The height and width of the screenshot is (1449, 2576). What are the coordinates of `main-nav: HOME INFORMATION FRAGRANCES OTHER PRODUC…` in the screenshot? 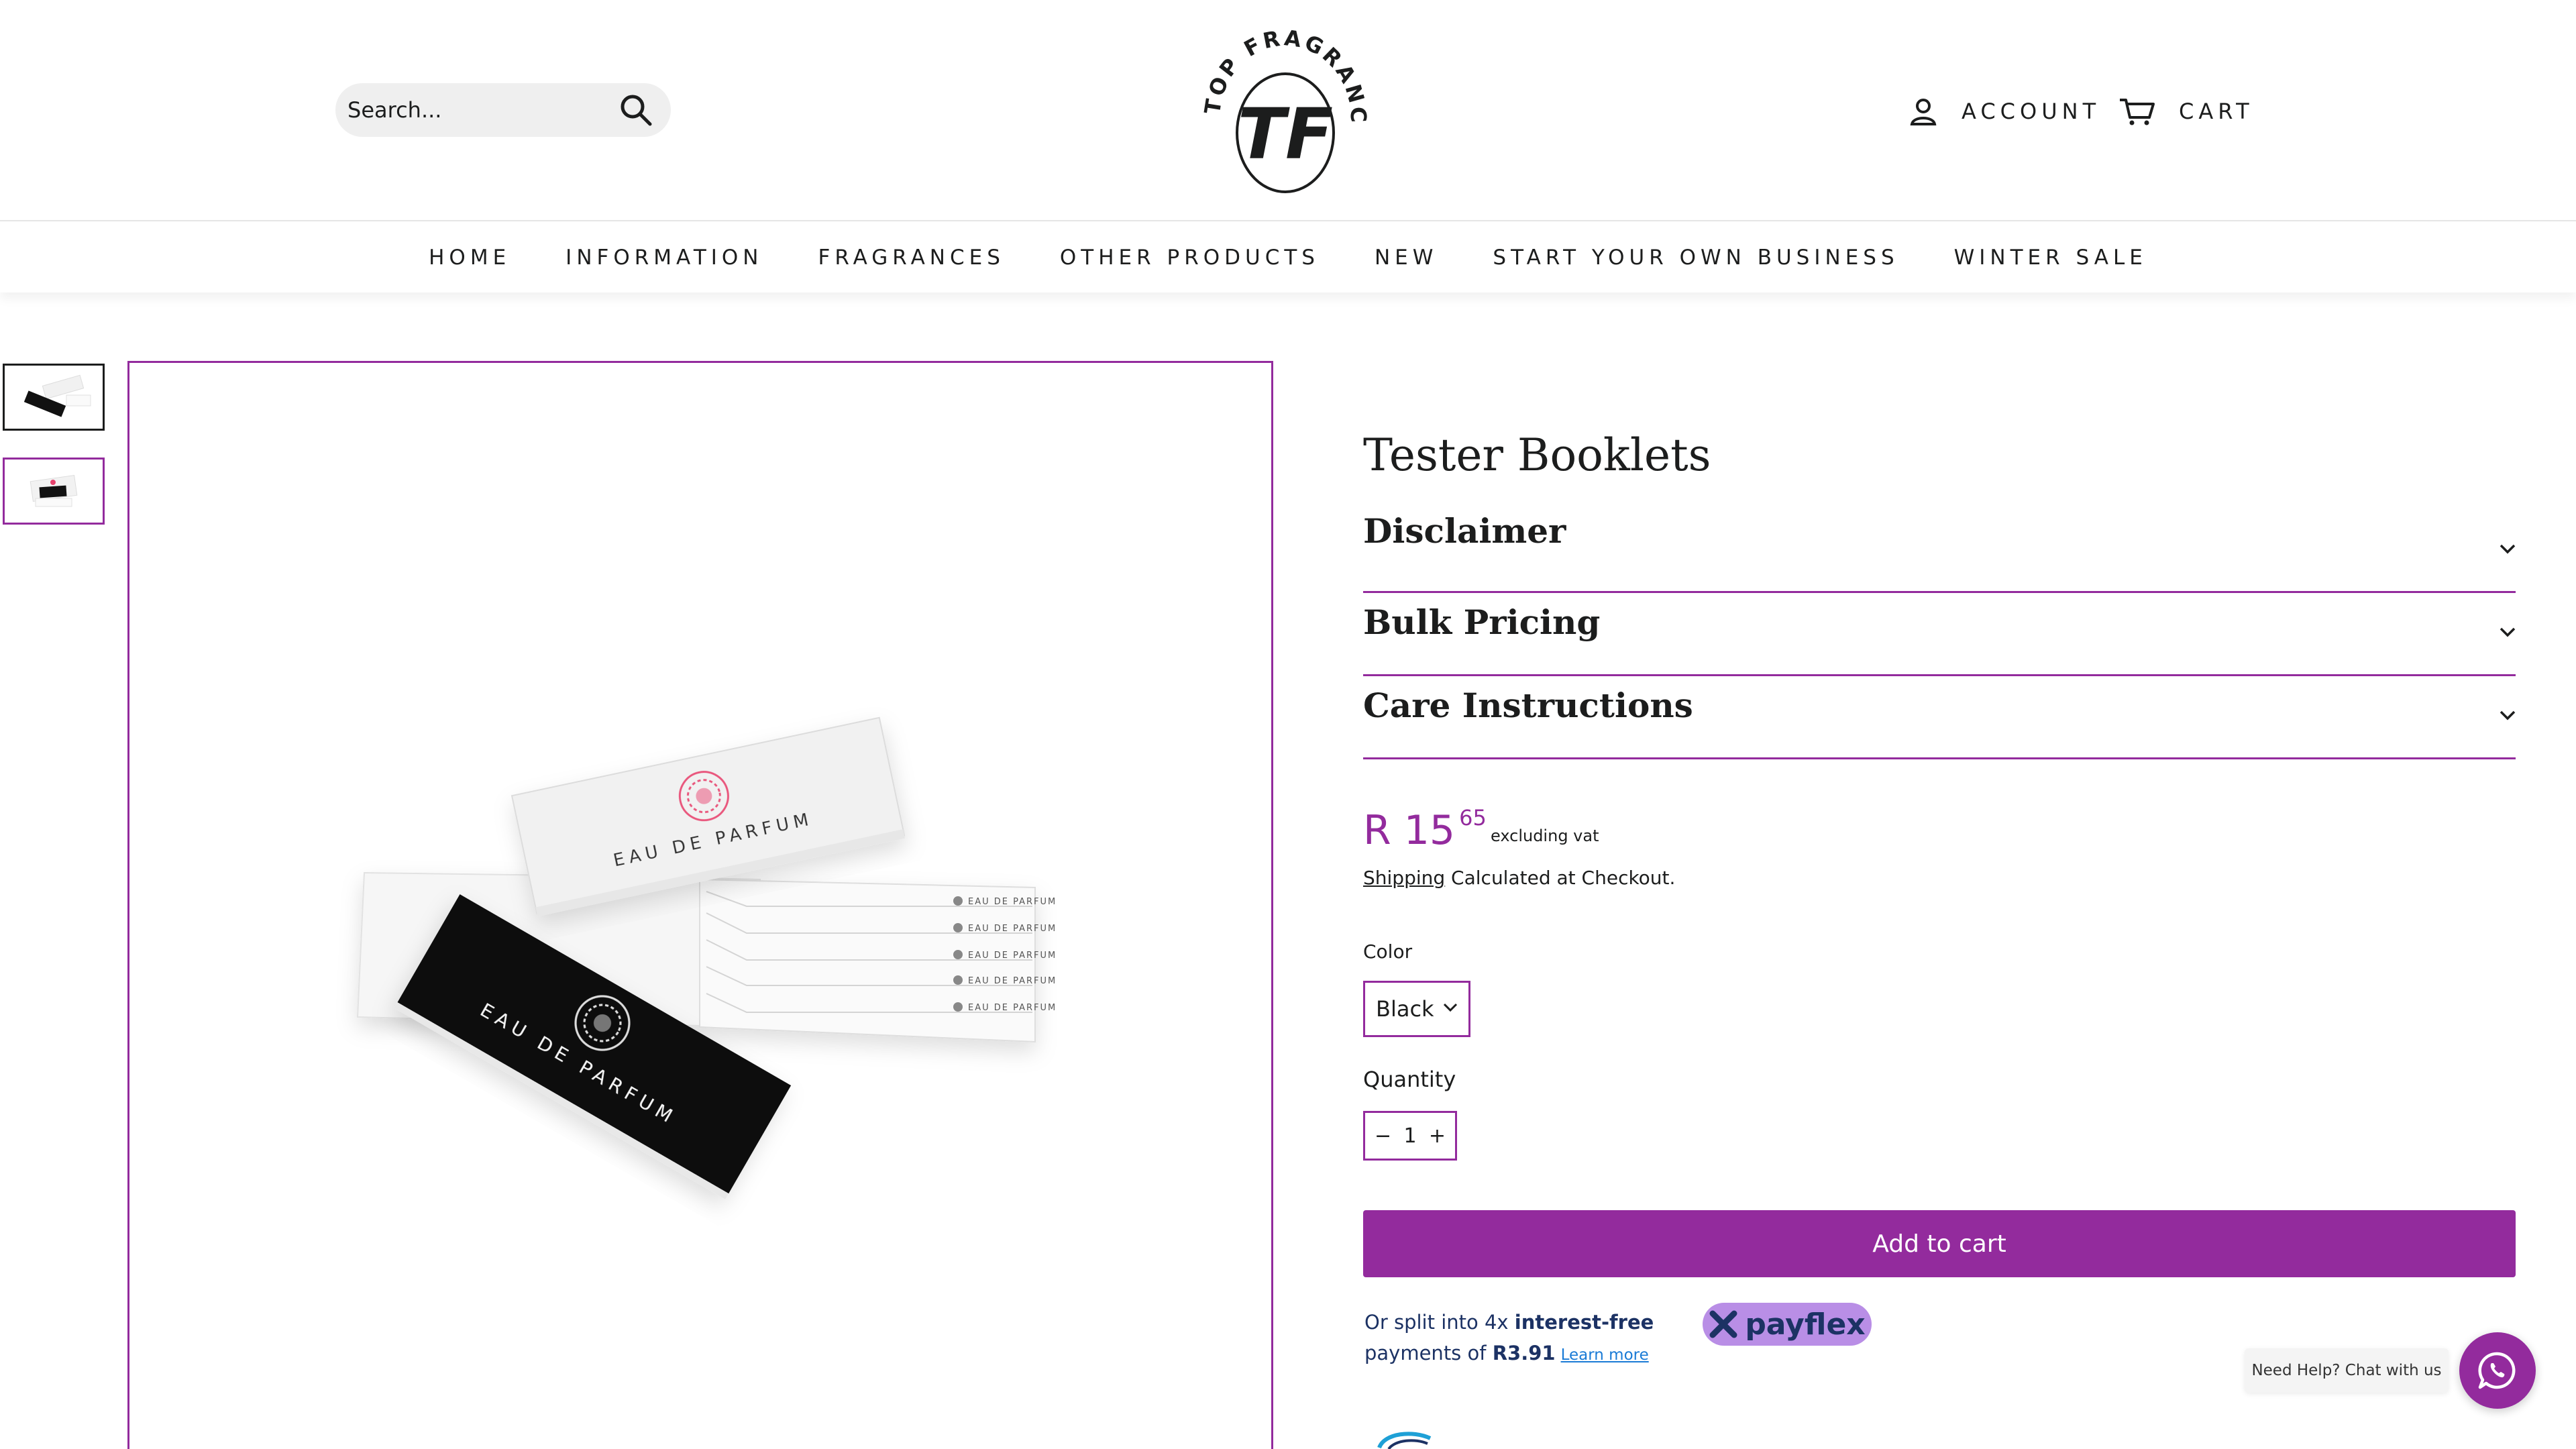 It's located at (1288, 257).